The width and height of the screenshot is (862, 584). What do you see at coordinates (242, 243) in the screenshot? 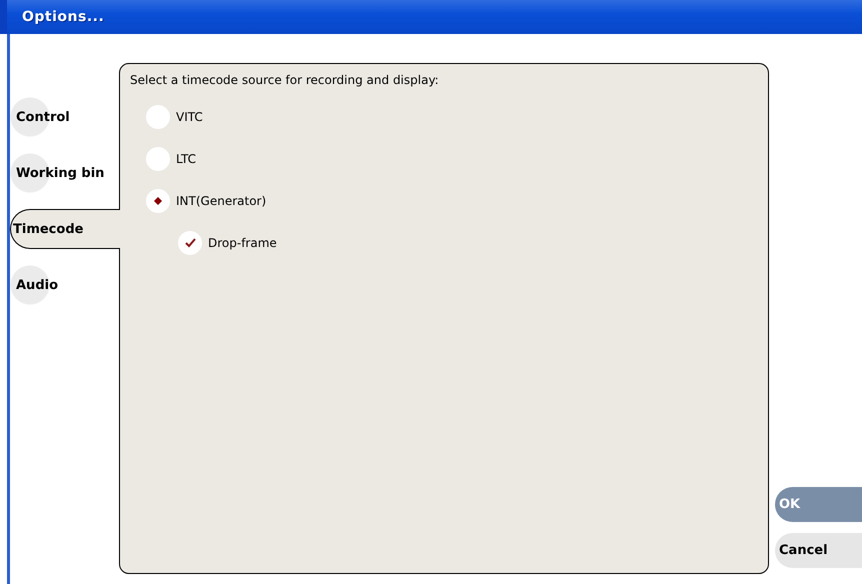
I see `checkbox-label: Drop-frame` at bounding box center [242, 243].